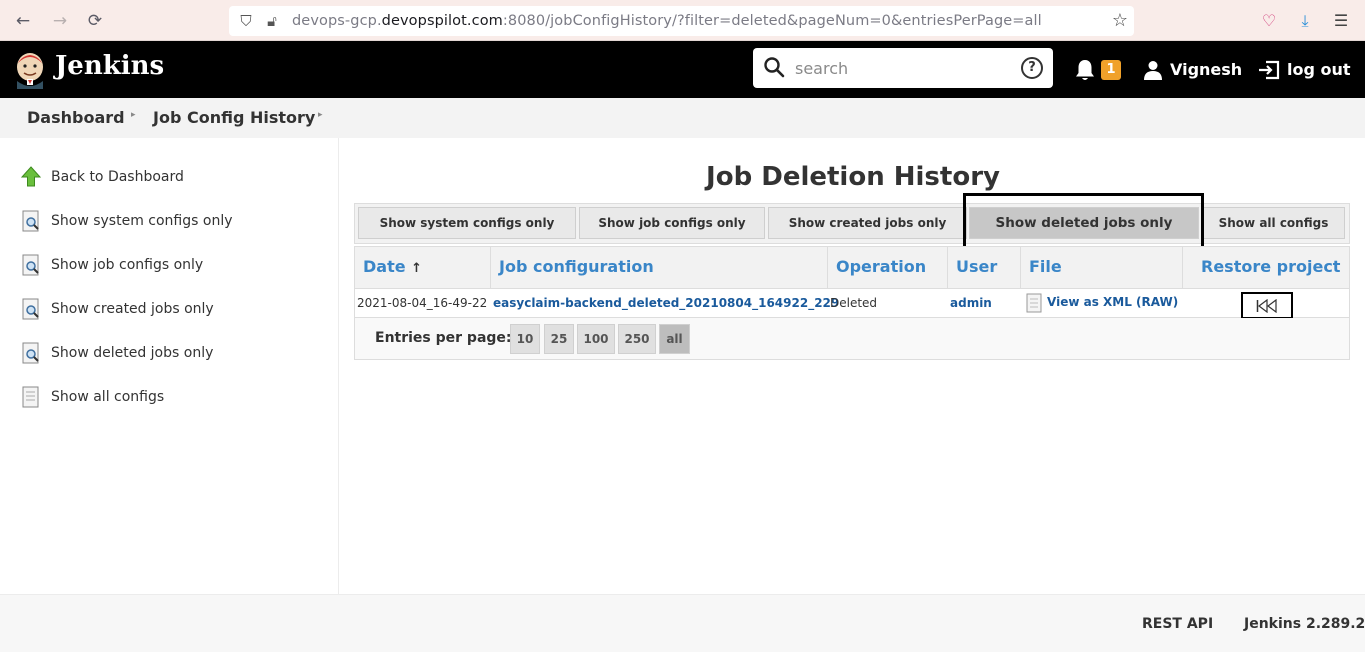 Image resolution: width=1365 pixels, height=652 pixels. I want to click on sidebar-item-created-jobs: Show created jobs only, so click(171, 310).